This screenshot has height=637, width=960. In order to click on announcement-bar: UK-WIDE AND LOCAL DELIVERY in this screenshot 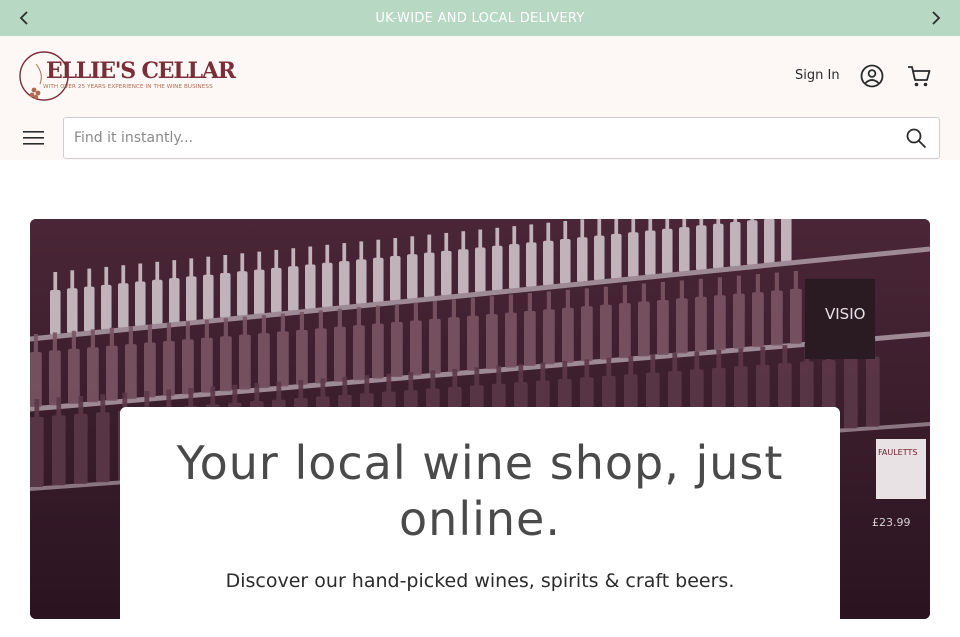, I will do `click(480, 18)`.